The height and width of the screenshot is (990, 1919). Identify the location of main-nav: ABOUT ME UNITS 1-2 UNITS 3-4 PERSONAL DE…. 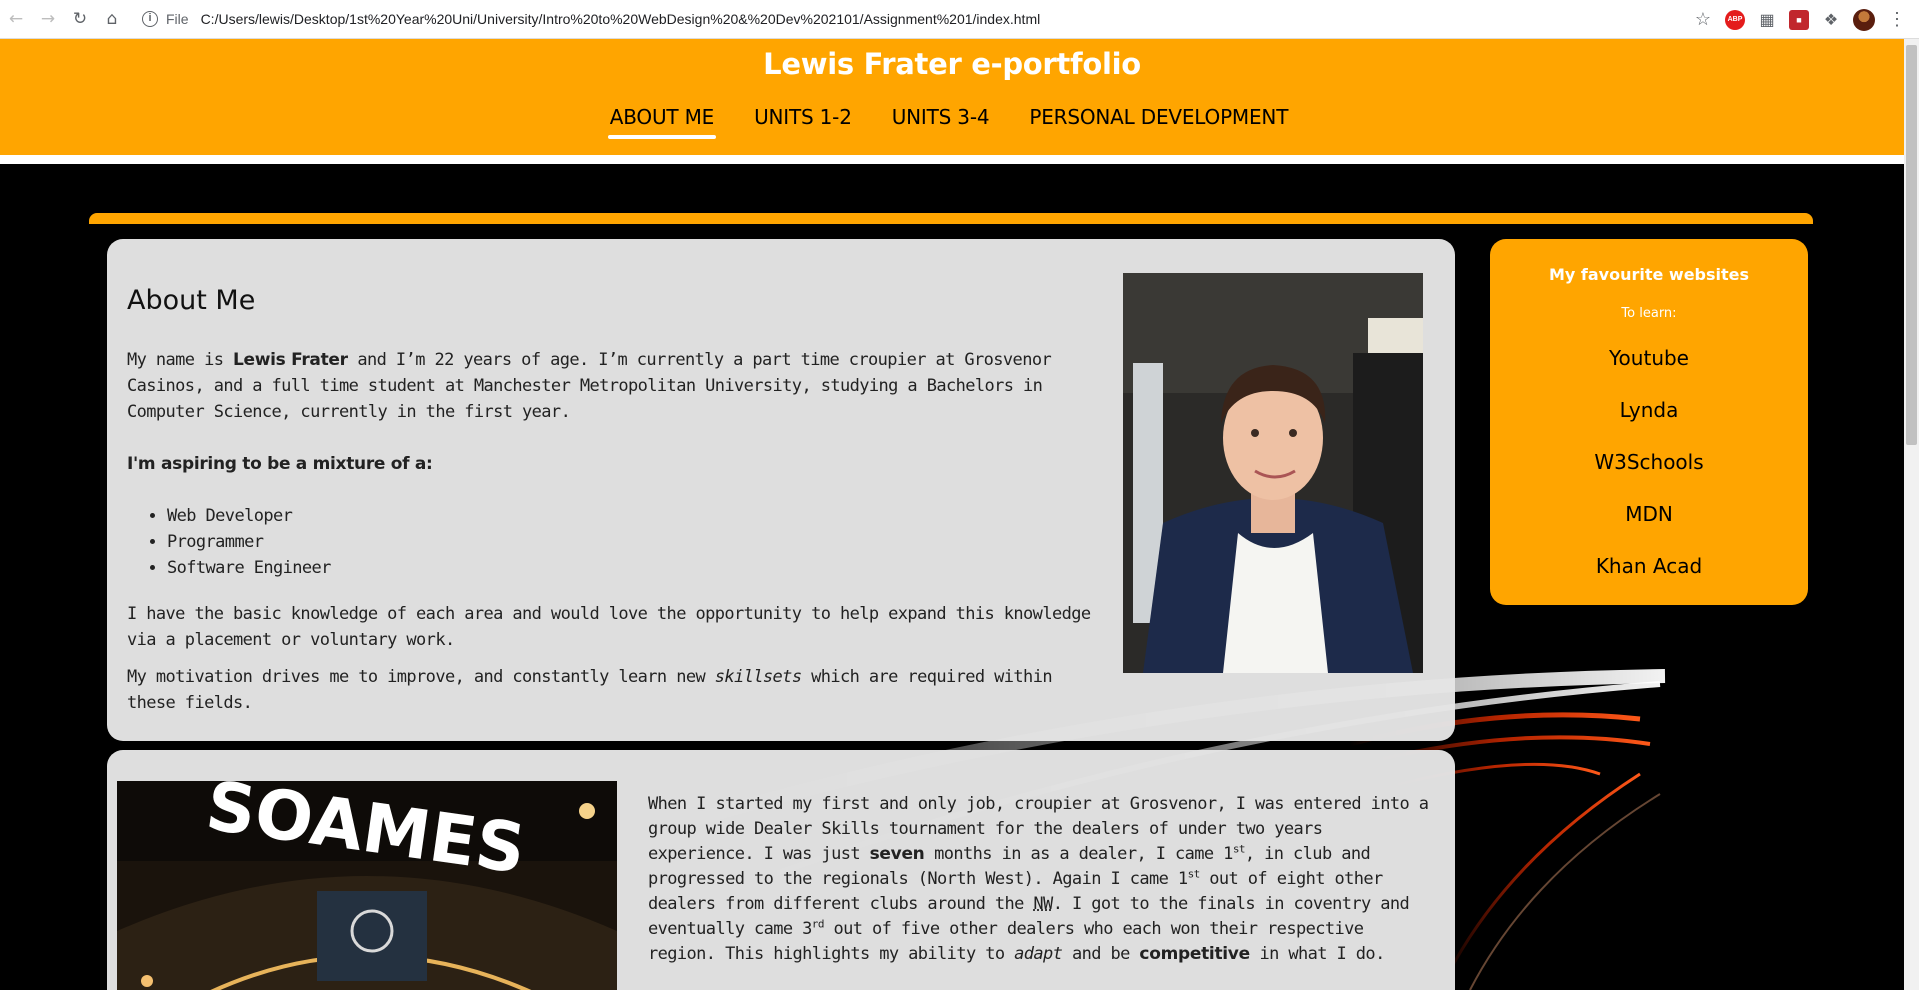
(952, 122).